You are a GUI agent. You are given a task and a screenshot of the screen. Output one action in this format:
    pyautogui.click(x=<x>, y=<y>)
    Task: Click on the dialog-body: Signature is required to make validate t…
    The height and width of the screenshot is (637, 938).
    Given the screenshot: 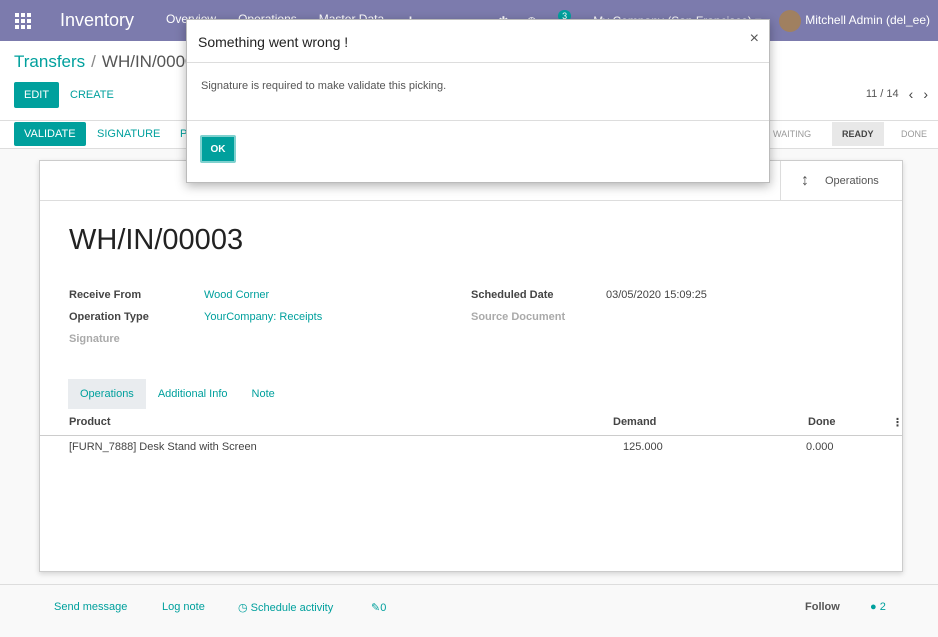 What is the action you would take?
    pyautogui.click(x=478, y=92)
    